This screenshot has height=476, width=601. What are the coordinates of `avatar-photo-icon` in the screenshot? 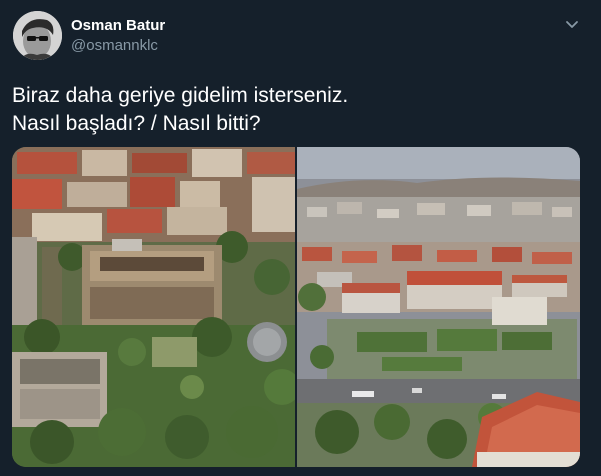 It's located at (37, 35).